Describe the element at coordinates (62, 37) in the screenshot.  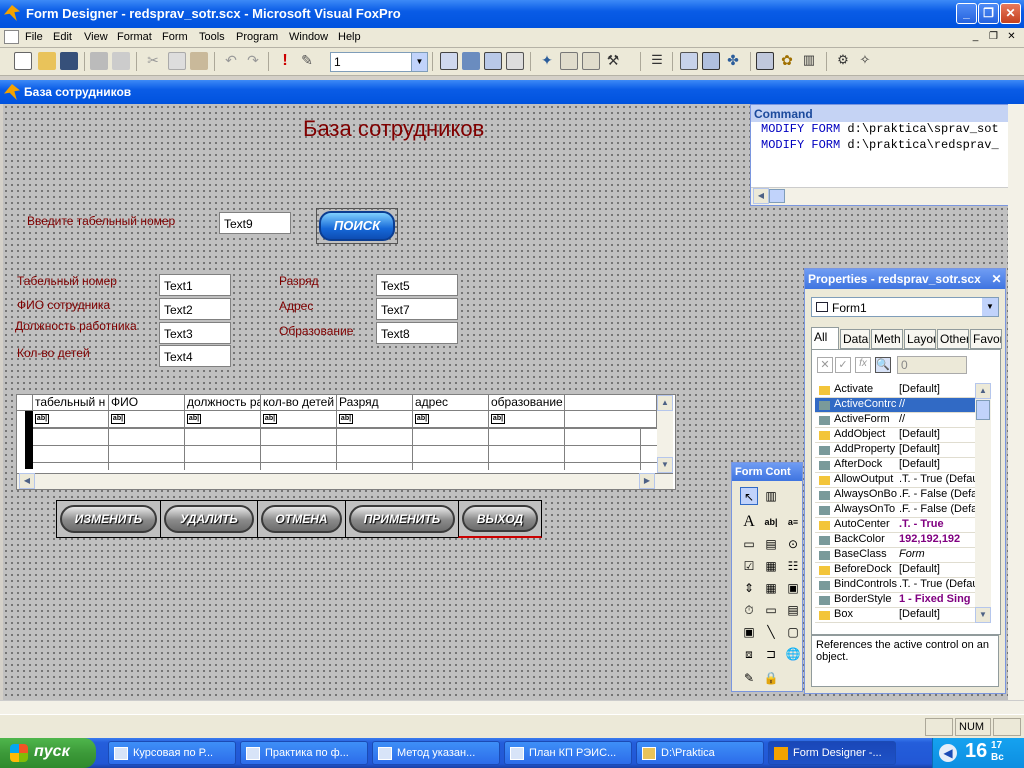
I see `menu-edit: Edit` at that location.